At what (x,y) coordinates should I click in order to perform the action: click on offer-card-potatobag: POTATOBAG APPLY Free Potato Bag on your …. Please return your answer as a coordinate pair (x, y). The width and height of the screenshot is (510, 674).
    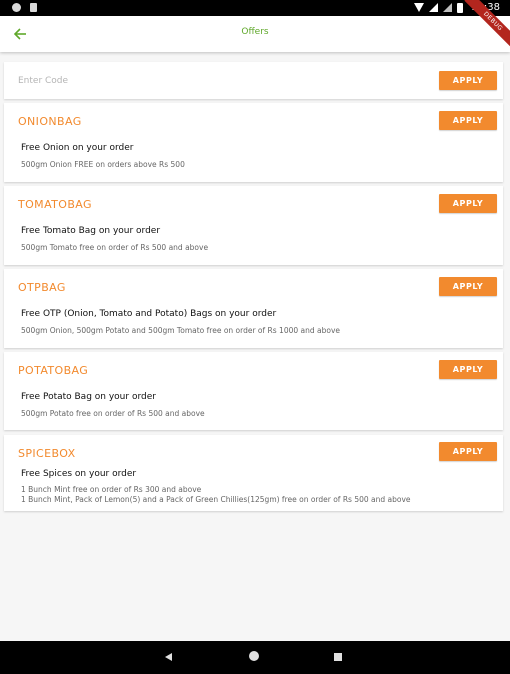
    Looking at the image, I should click on (253, 391).